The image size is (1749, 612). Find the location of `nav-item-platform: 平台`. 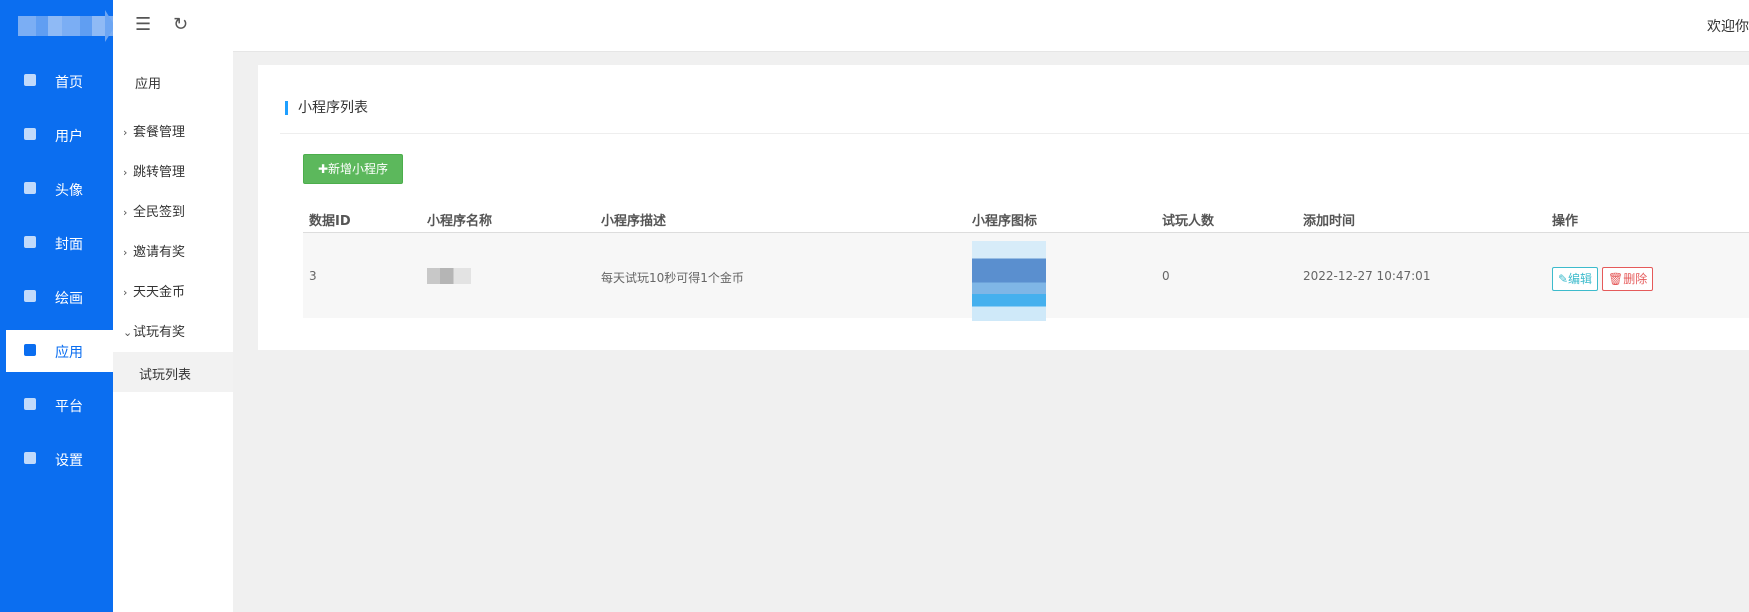

nav-item-platform: 平台 is located at coordinates (59, 405).